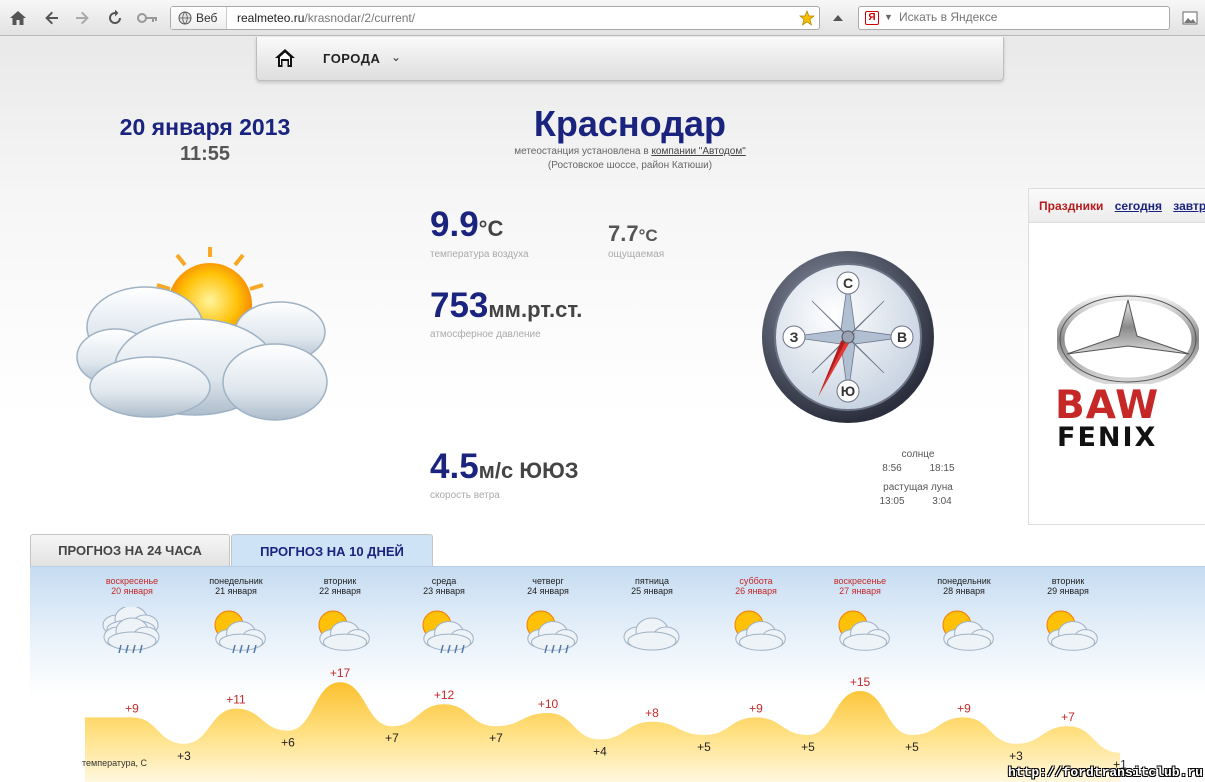 Image resolution: width=1205 pixels, height=782 pixels. What do you see at coordinates (756, 581) in the screenshot?
I see `forecast-weekday: суббота` at bounding box center [756, 581].